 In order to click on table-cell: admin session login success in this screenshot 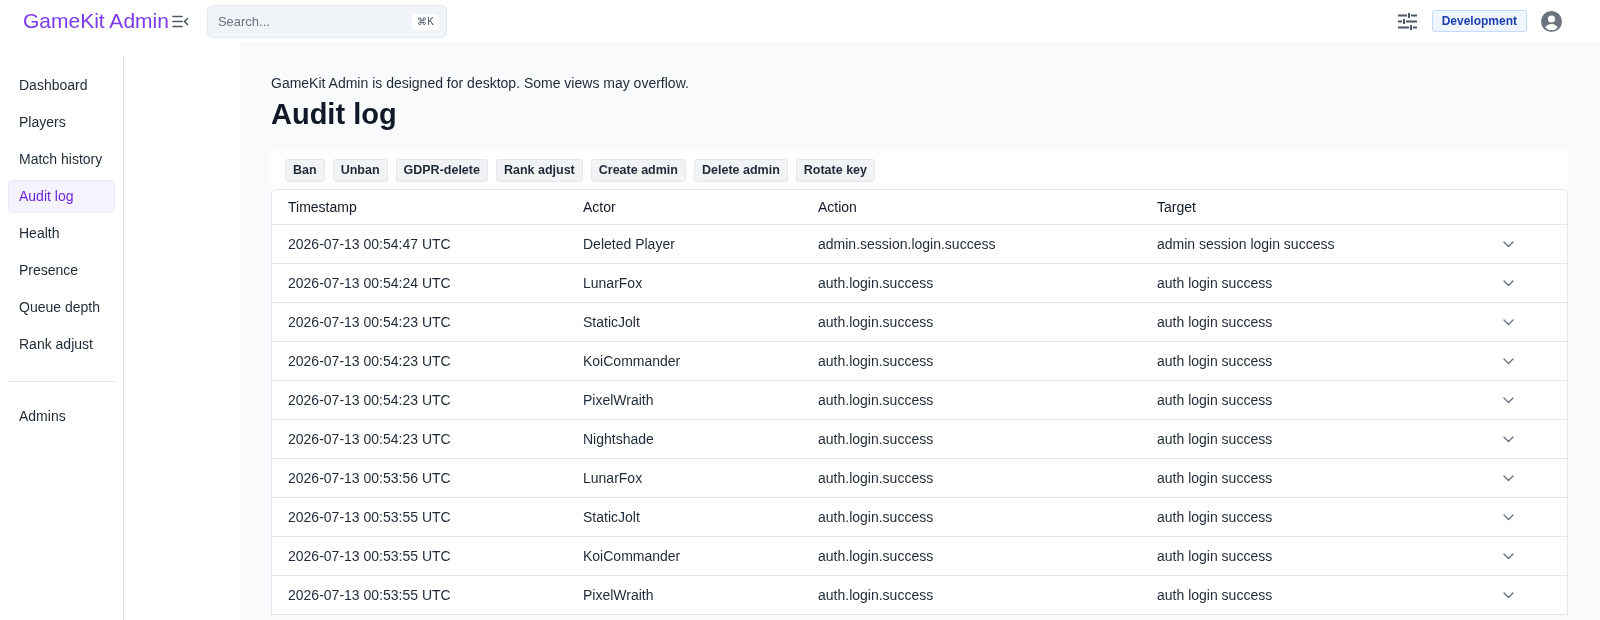, I will do `click(1246, 244)`.